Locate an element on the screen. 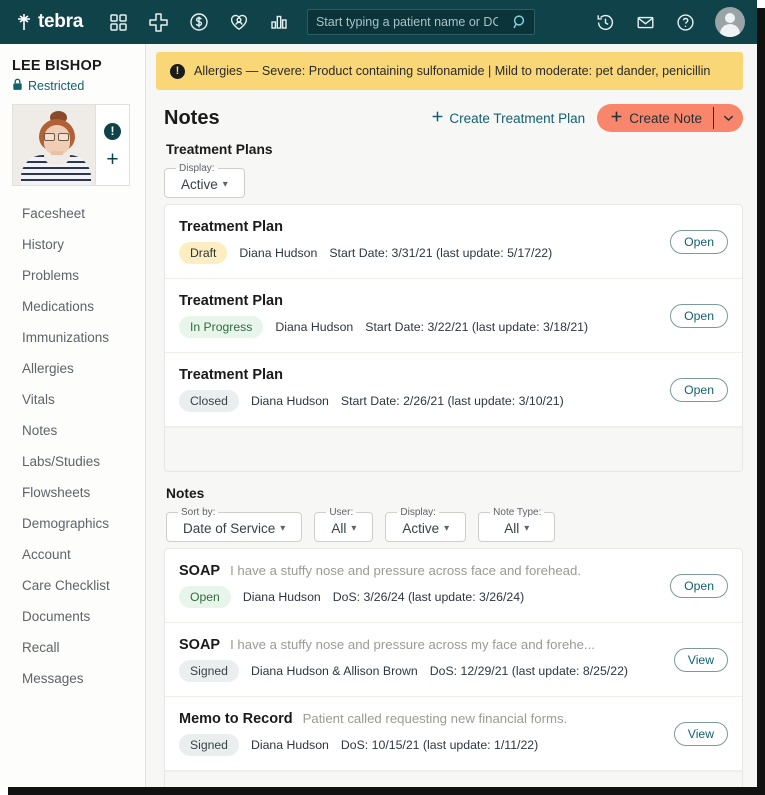 The width and height of the screenshot is (765, 795). help-circle-icon is located at coordinates (685, 22).